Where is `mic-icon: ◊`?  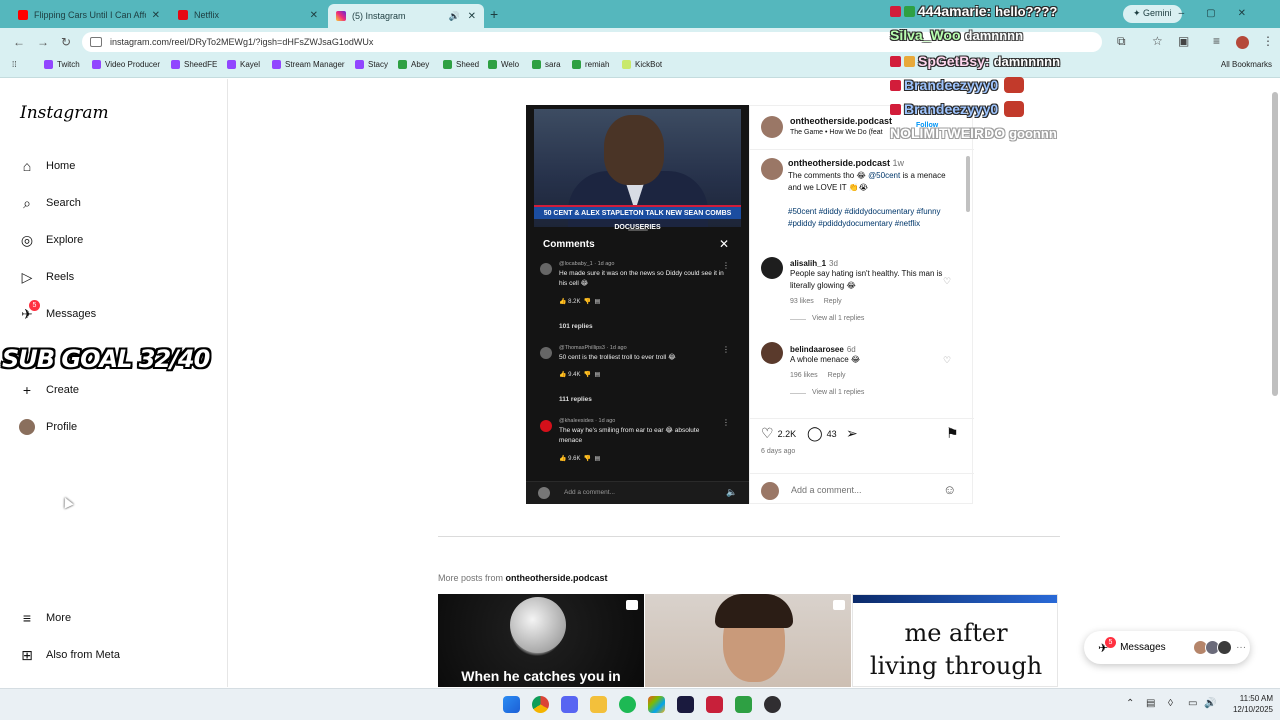
mic-icon: ◊ is located at coordinates (1170, 703).